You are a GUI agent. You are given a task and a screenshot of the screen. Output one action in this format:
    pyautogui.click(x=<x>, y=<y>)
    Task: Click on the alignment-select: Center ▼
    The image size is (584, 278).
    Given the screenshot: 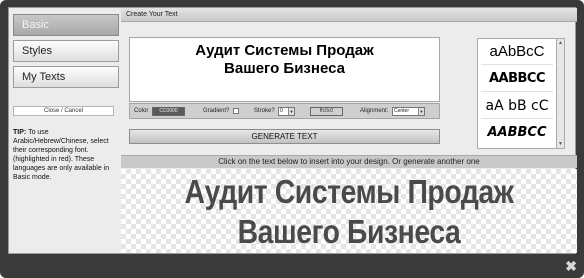 What is the action you would take?
    pyautogui.click(x=408, y=111)
    